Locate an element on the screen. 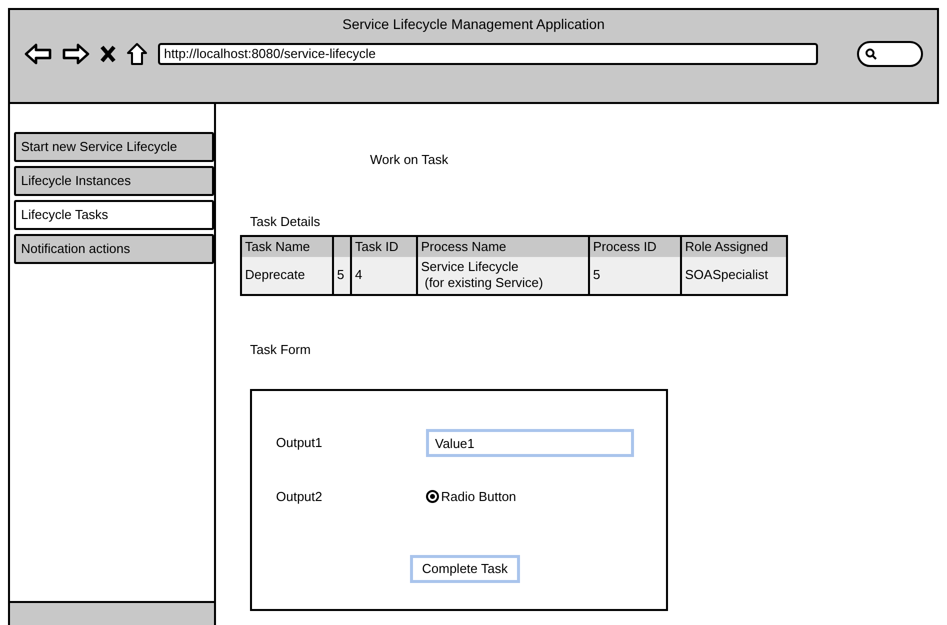 This screenshot has width=947, height=625. field-label: Output2 is located at coordinates (300, 497).